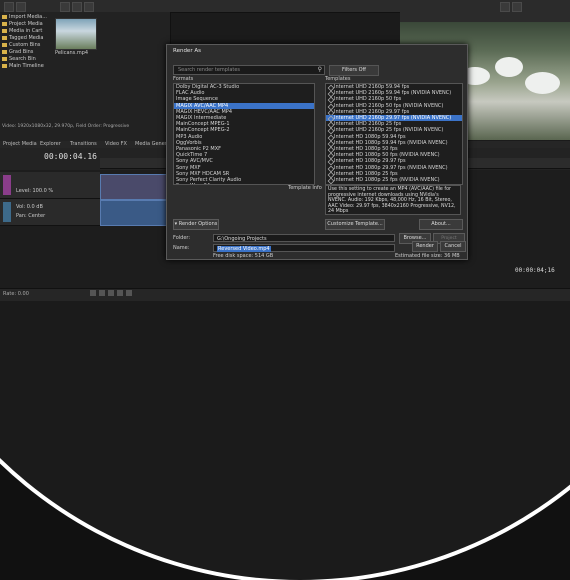 Image resolution: width=570 pixels, height=580 pixels. Describe the element at coordinates (535, 270) in the screenshot. I see `preview-timecode: 00:00:04;16` at that location.